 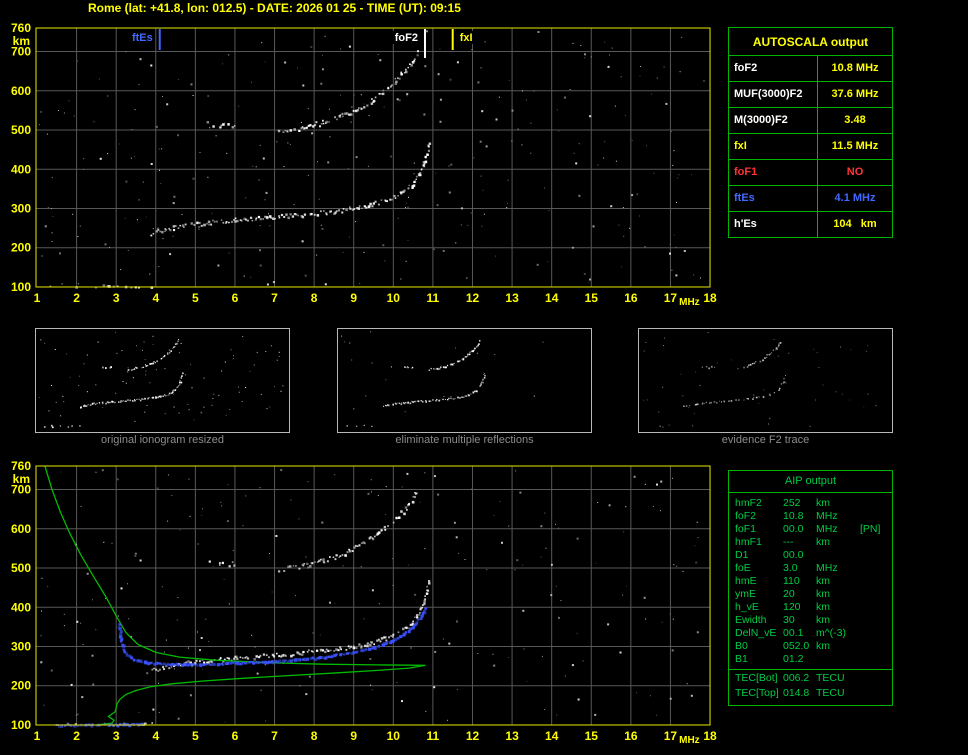 I want to click on restored-trace, so click(x=241, y=667).